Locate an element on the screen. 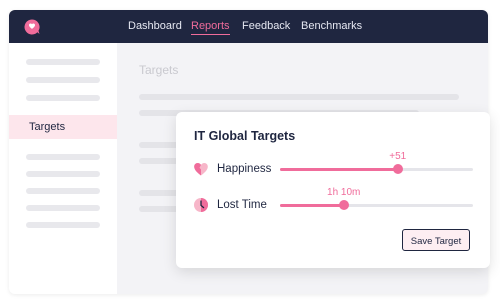 This screenshot has width=500, height=304. nav-benchmarks: Benchmarks is located at coordinates (331, 26).